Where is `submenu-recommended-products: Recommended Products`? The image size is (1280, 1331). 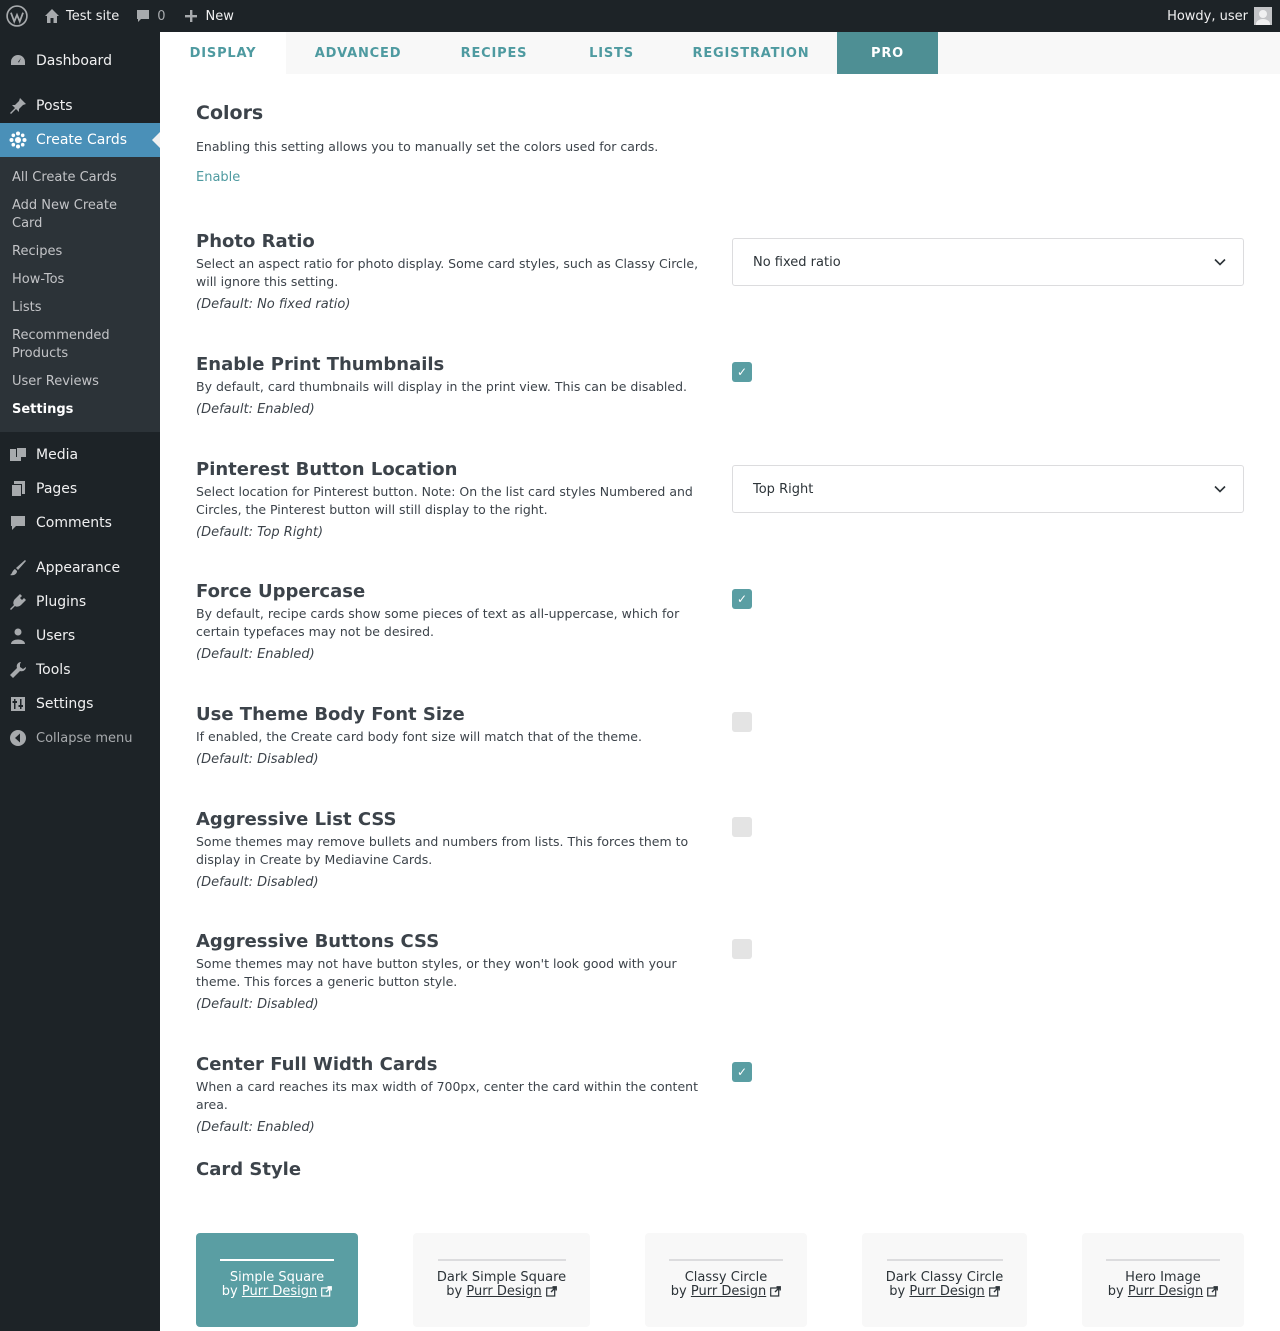 submenu-recommended-products: Recommended Products is located at coordinates (55, 345).